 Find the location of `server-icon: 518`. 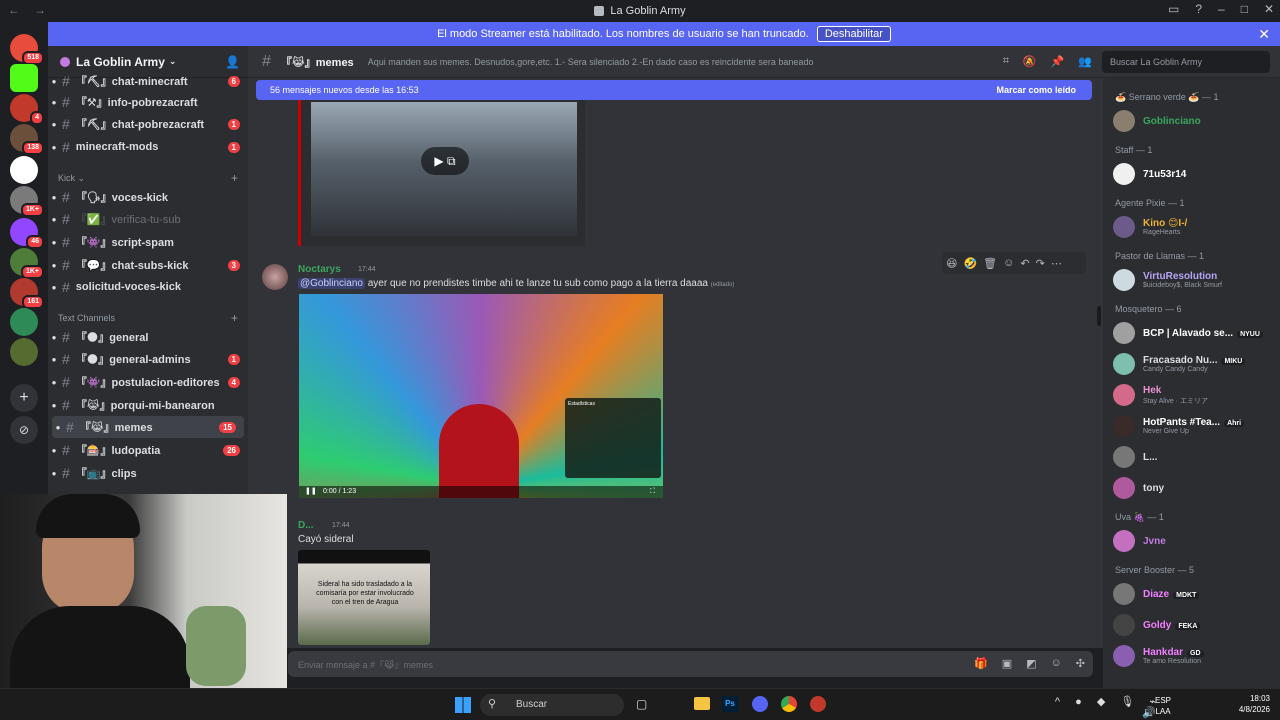

server-icon: 518 is located at coordinates (27, 49).